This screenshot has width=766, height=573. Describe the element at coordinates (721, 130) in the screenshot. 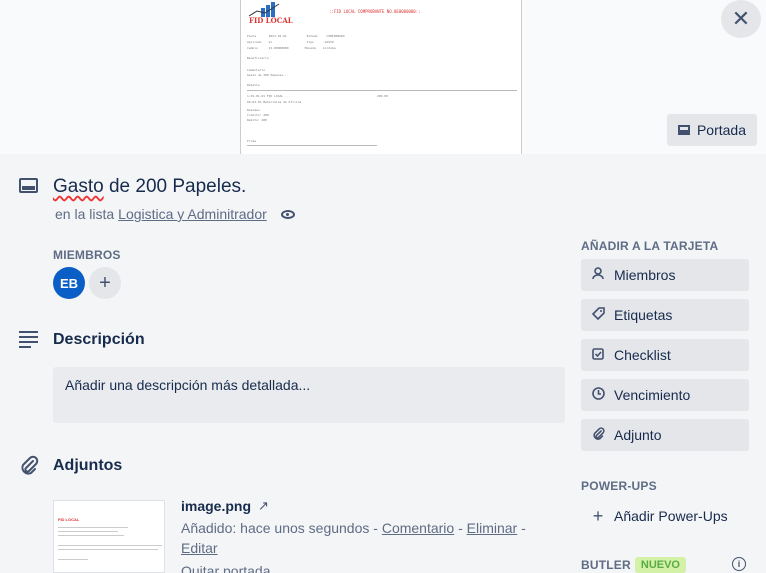

I see `cover-button-label: Portada` at that location.